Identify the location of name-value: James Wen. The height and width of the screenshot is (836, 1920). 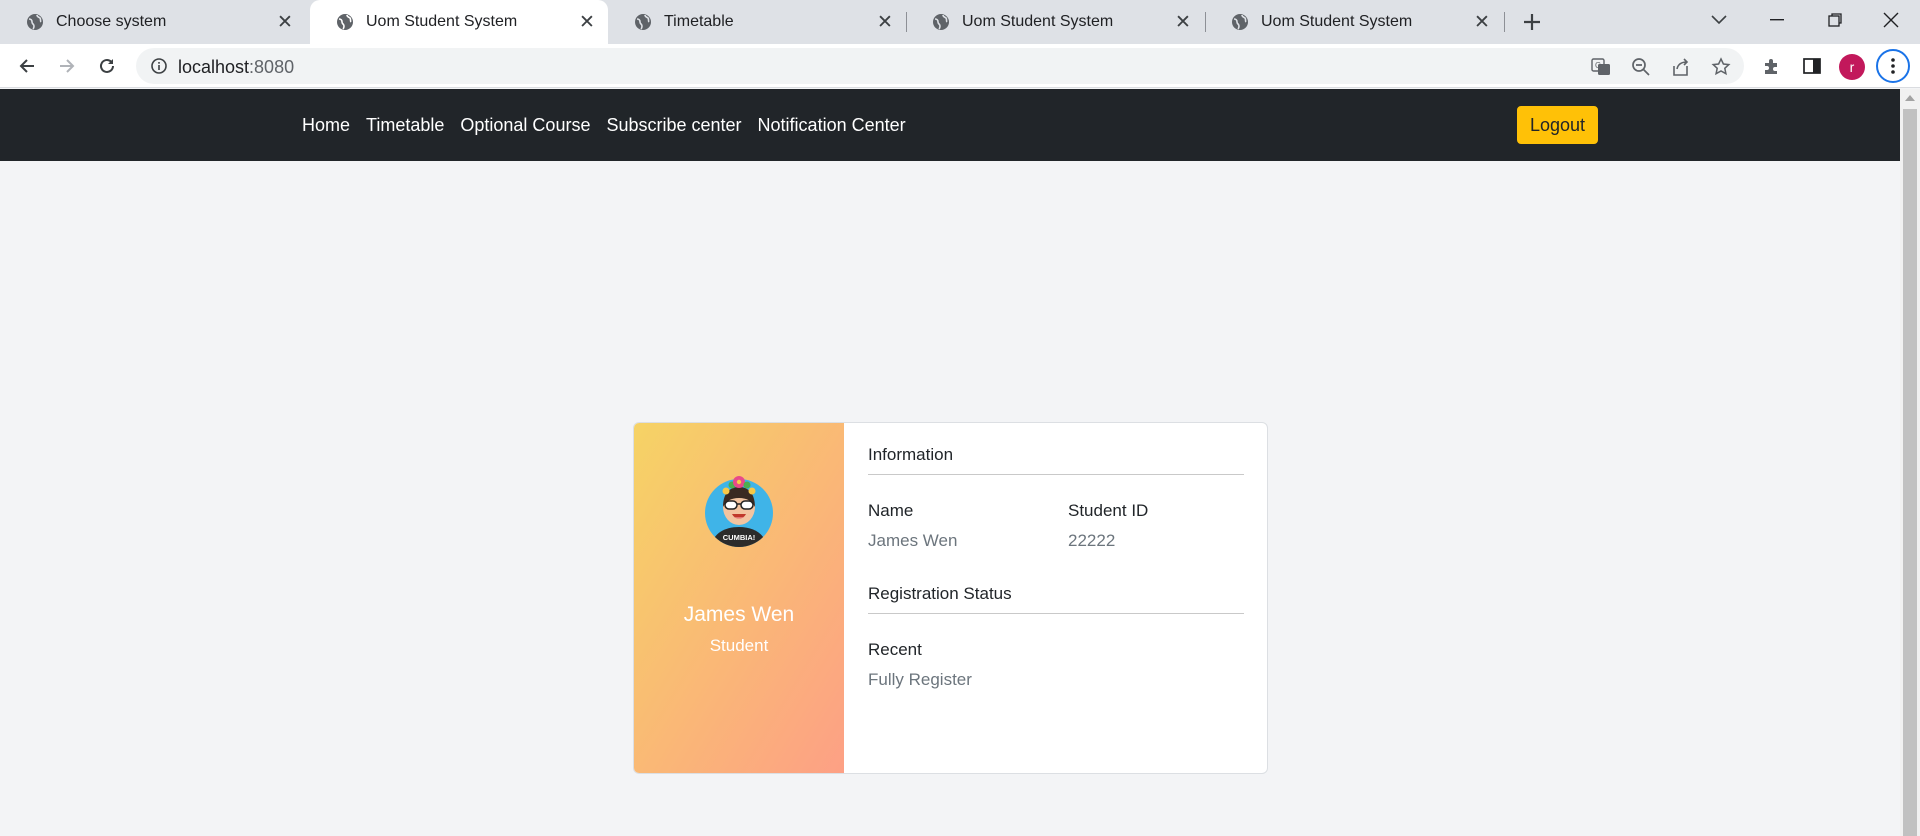
(913, 540).